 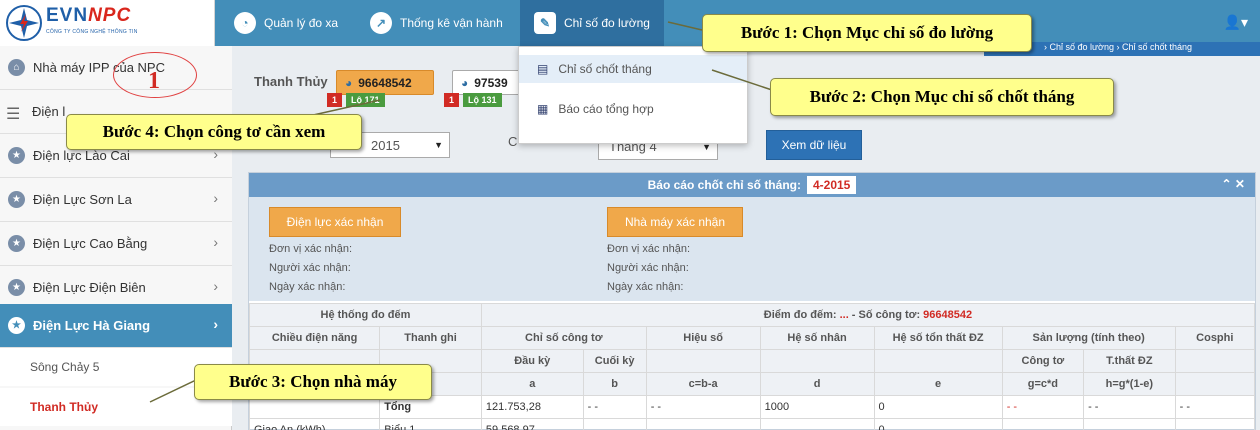 I want to click on arrow-step1, so click(x=685, y=26).